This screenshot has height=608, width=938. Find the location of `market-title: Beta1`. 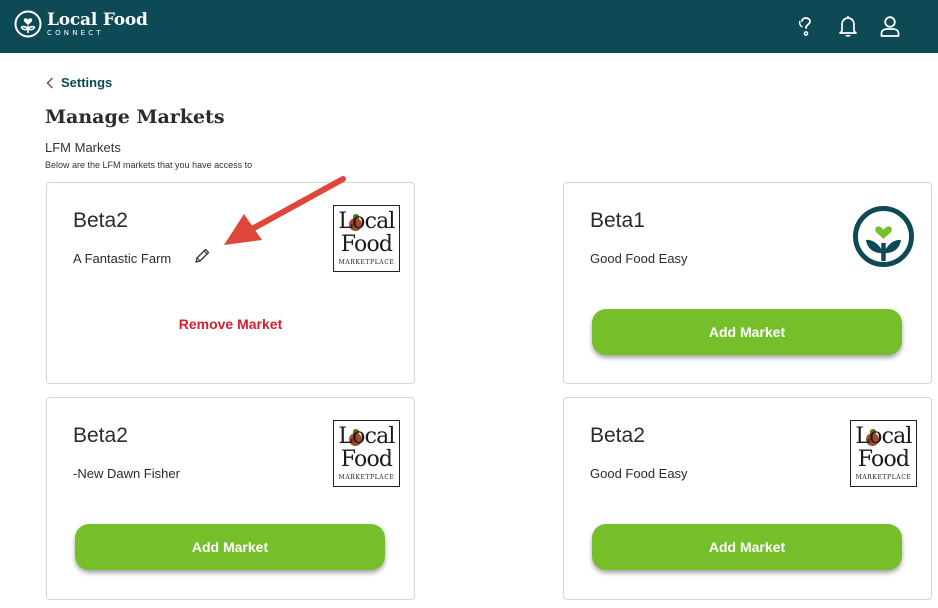

market-title: Beta1 is located at coordinates (617, 220).